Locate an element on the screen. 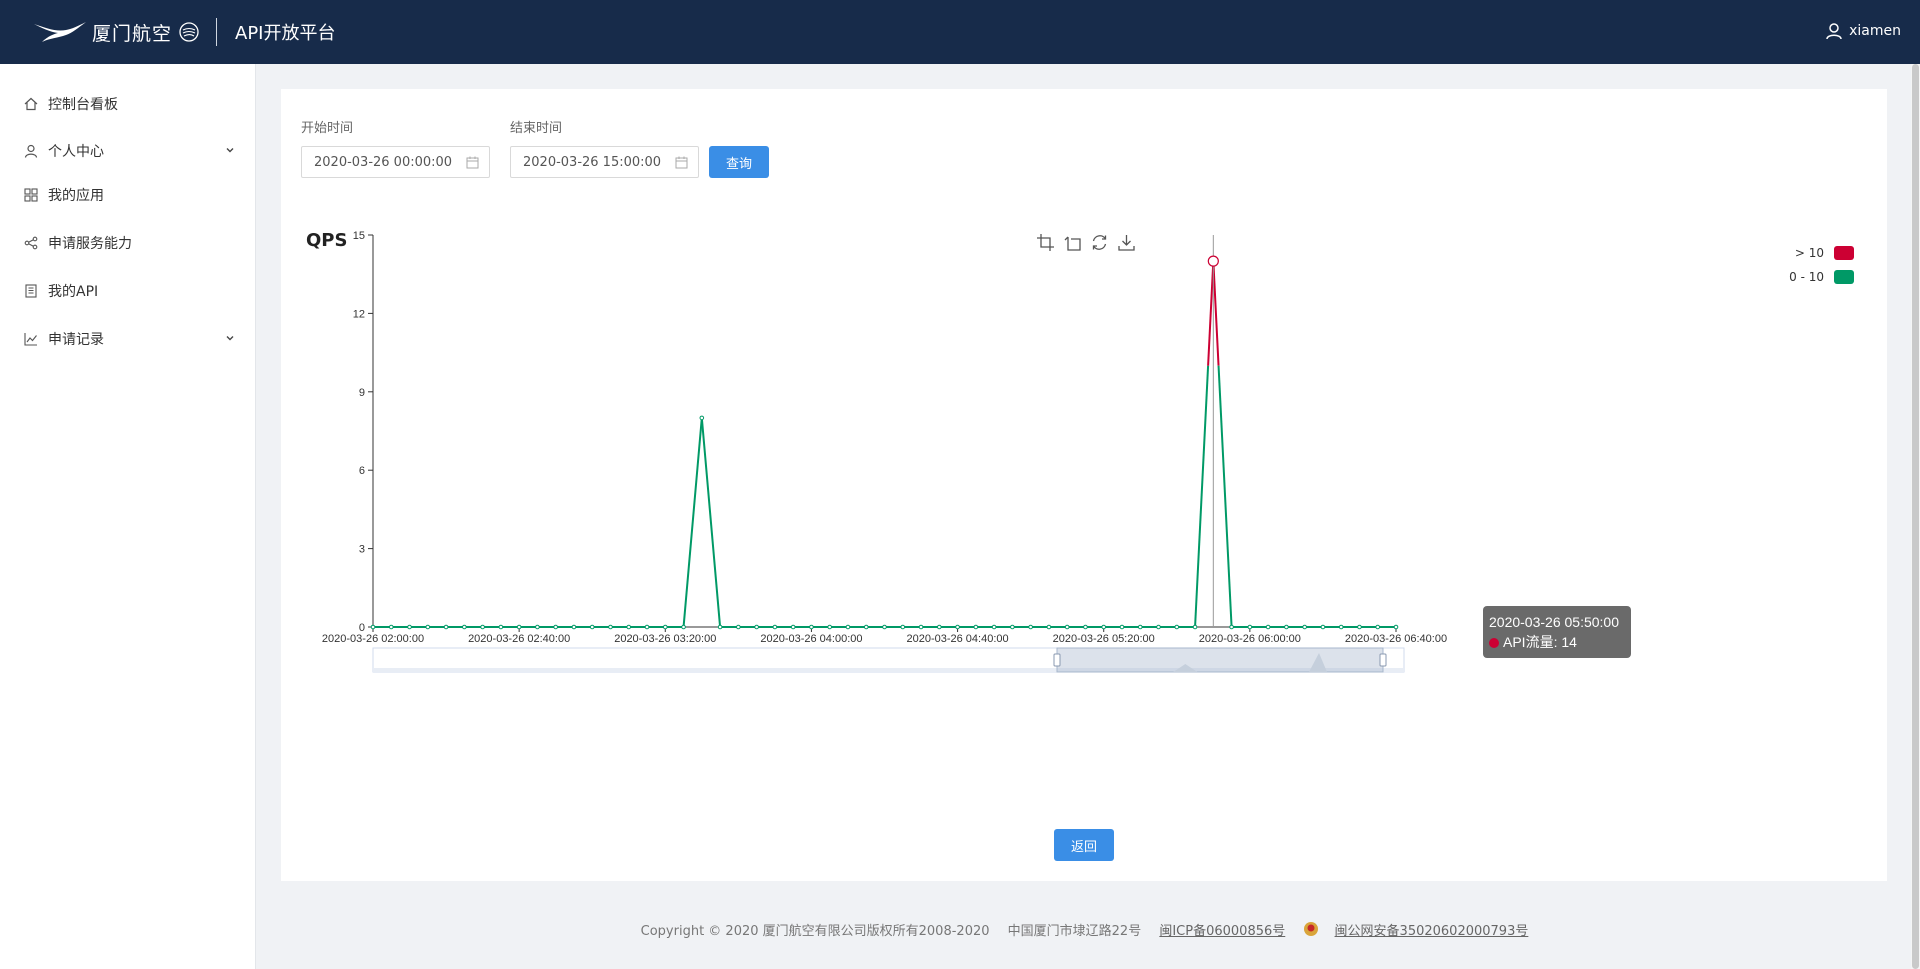  y-tick-label: 3 is located at coordinates (362, 550).